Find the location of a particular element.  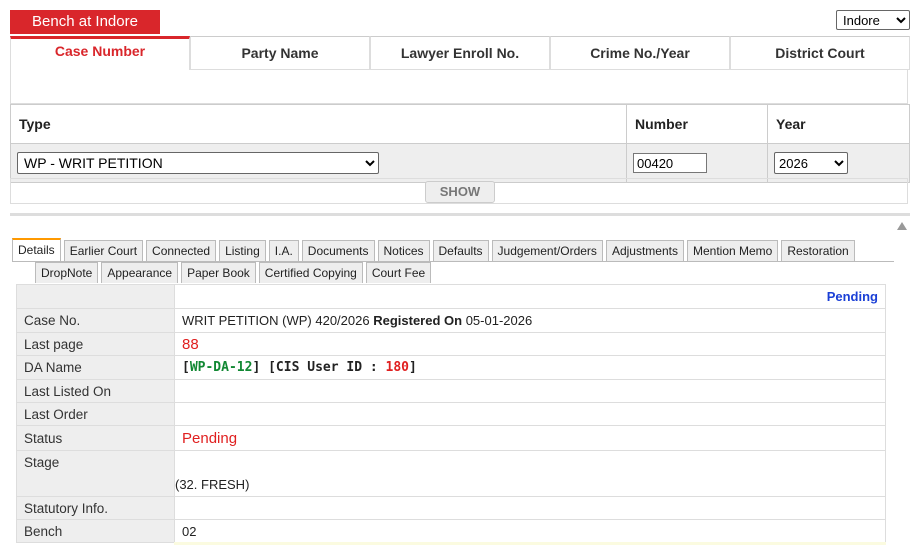

case-no-label: Case No. is located at coordinates (95, 320).